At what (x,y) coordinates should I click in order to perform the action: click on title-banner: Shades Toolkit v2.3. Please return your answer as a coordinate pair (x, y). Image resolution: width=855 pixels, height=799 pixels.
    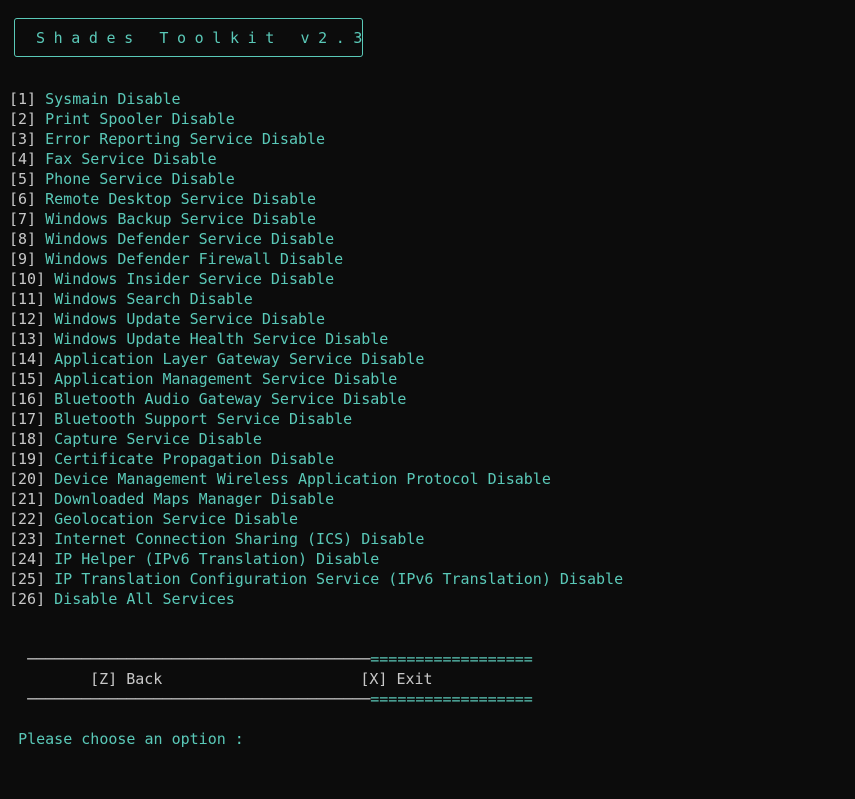
    Looking at the image, I should click on (188, 37).